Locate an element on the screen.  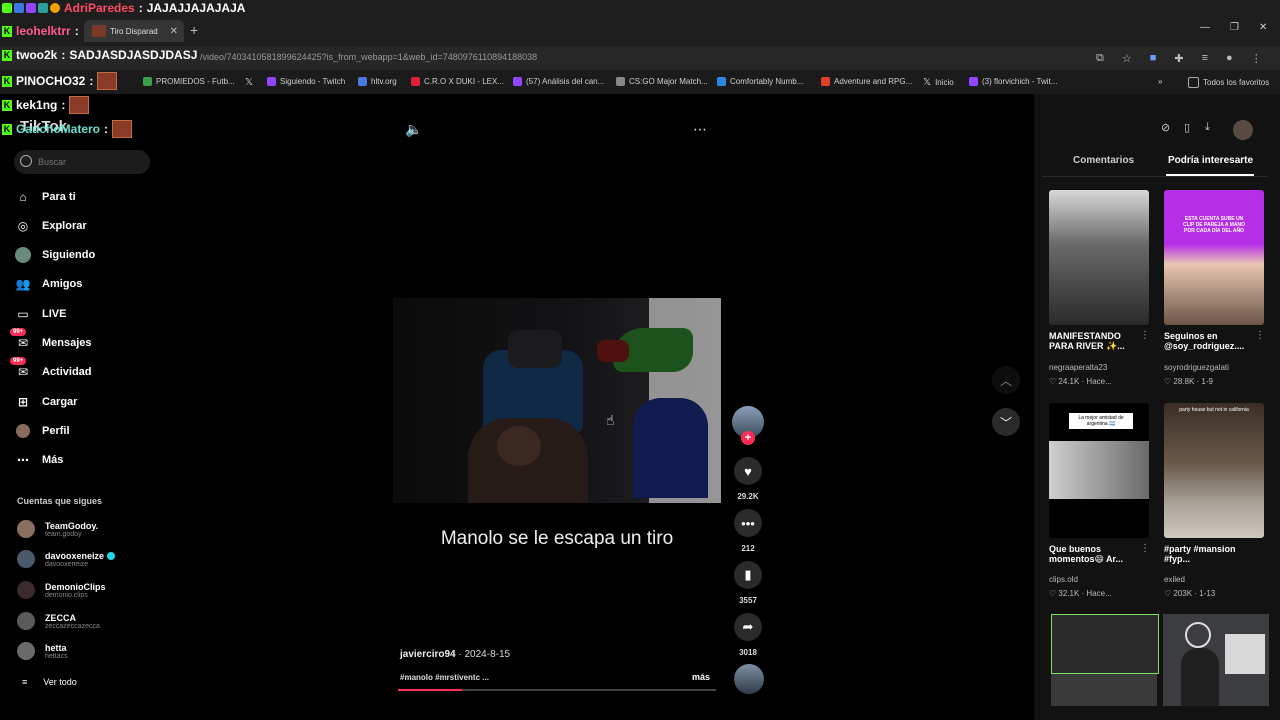
card-stats: ♡ 203K · 1-13 is located at coordinates (1190, 593).